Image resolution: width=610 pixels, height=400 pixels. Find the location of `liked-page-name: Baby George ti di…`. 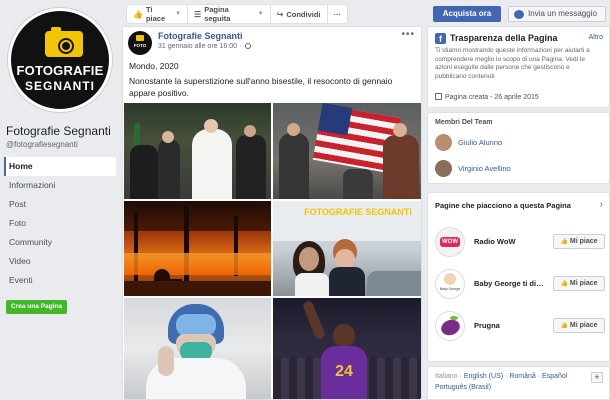

liked-page-name: Baby George ti di… is located at coordinates (514, 283).